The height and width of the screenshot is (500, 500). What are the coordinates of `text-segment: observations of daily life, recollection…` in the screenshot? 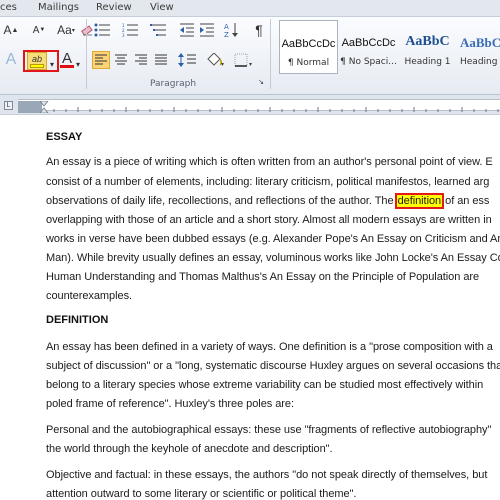 It's located at (220, 201).